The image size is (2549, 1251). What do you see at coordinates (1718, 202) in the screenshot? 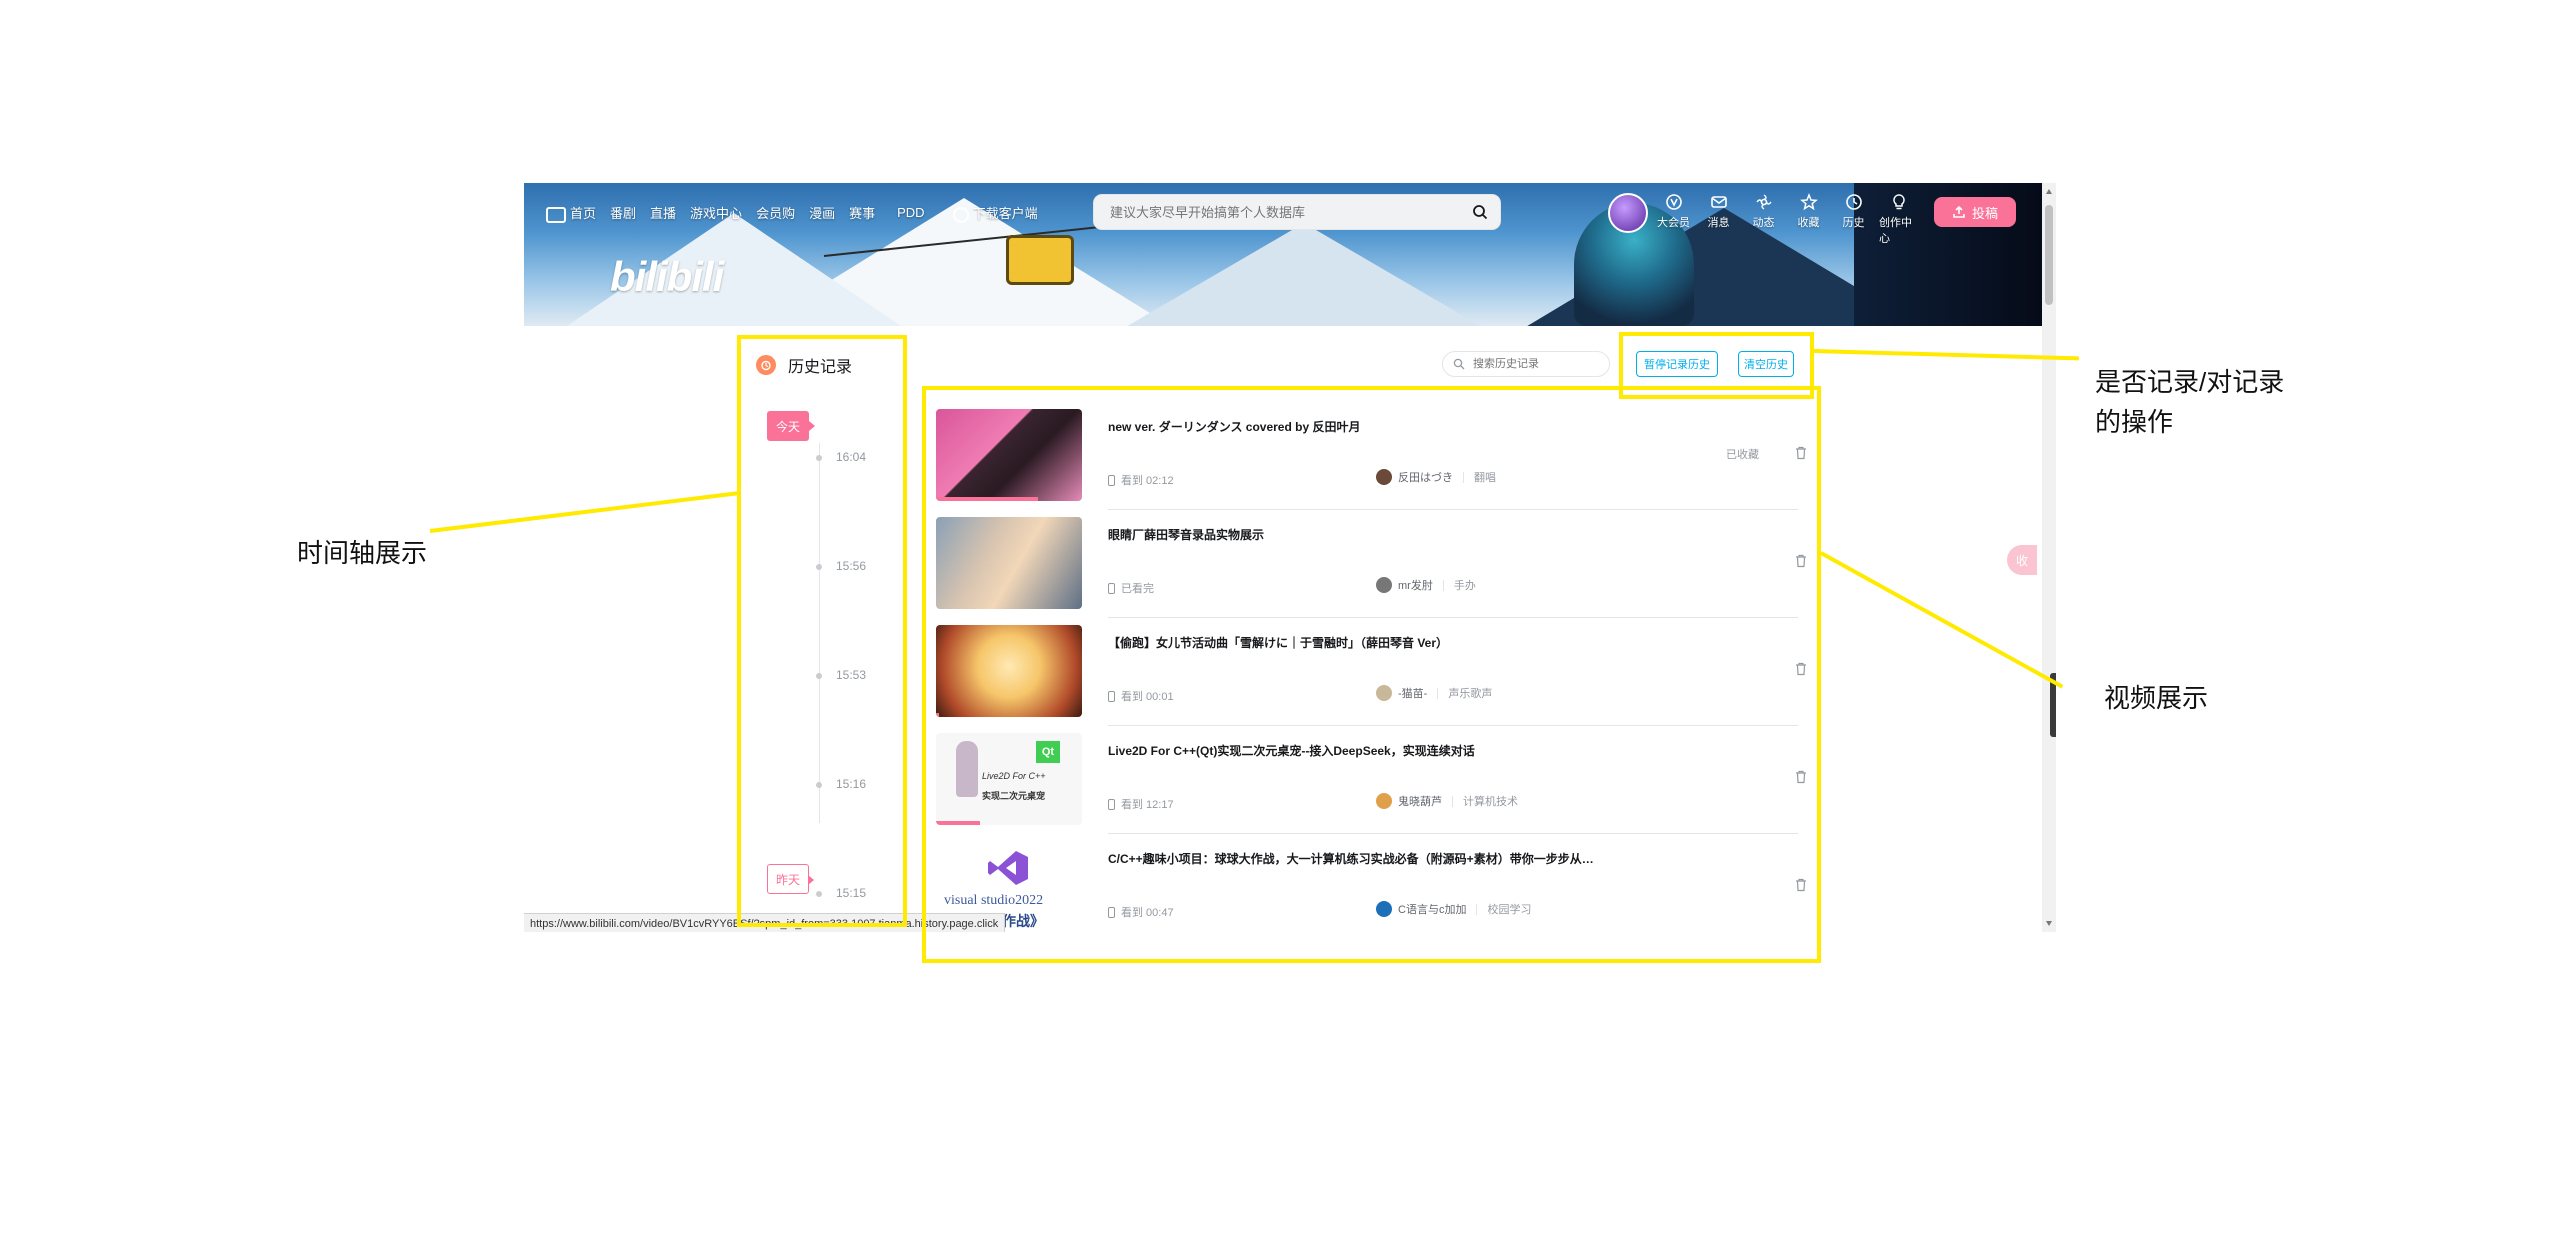
I see `message-icon` at bounding box center [1718, 202].